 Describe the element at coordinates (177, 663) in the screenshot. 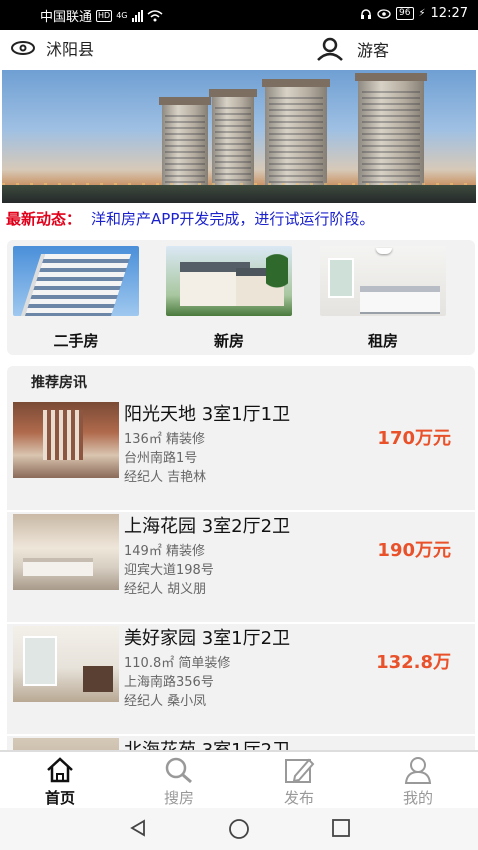

I see `listing-area: 110.8㎡ 简单装修` at that location.